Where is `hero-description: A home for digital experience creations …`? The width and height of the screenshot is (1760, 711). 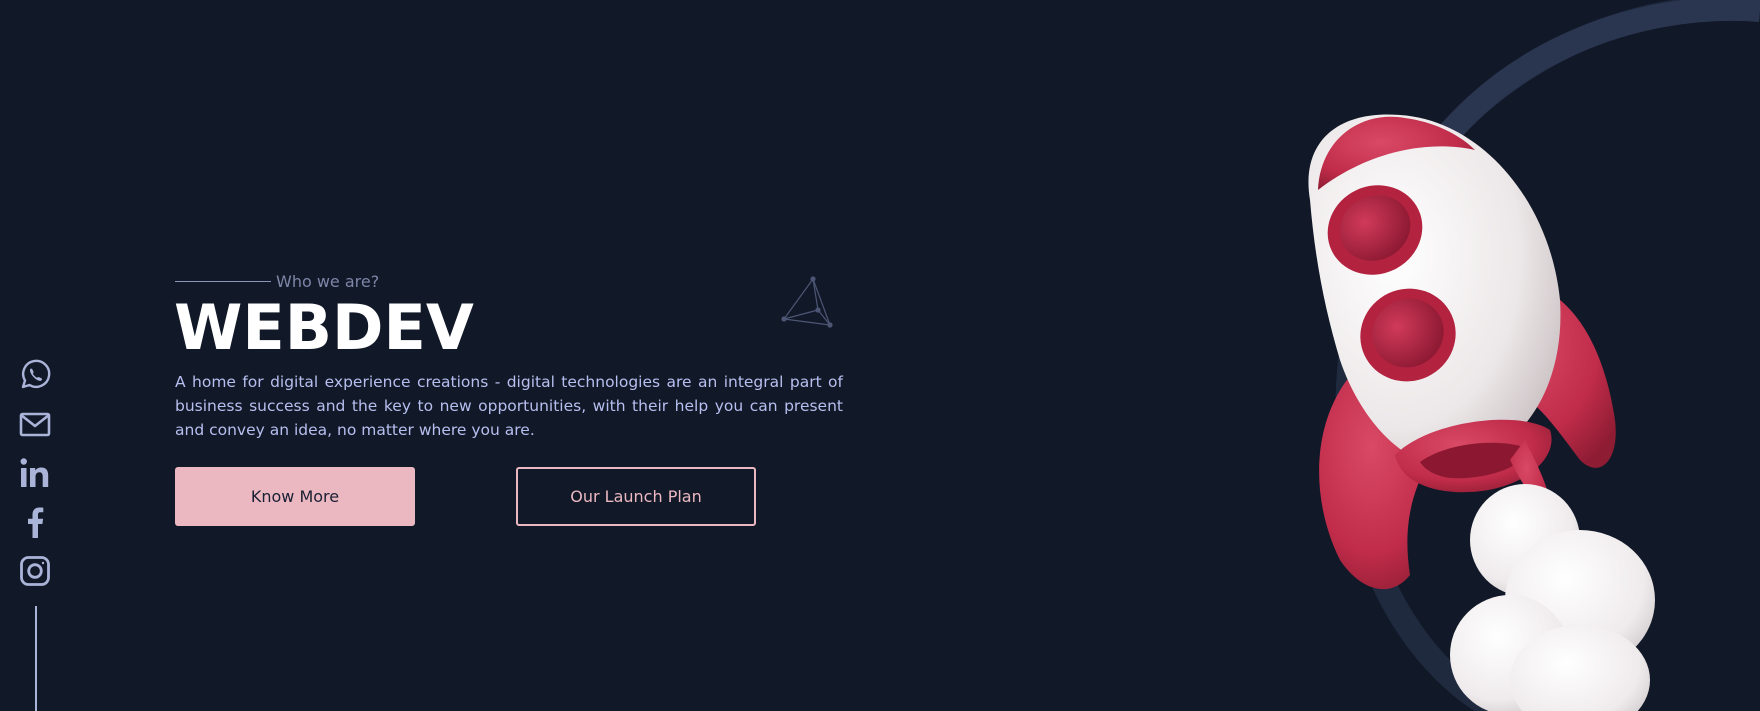 hero-description: A home for digital experience creations … is located at coordinates (509, 406).